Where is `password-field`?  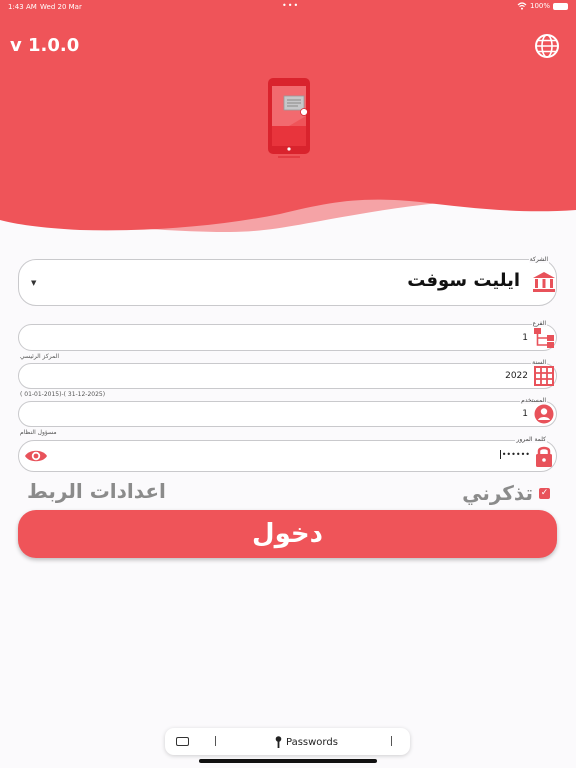
password-field is located at coordinates (287, 456).